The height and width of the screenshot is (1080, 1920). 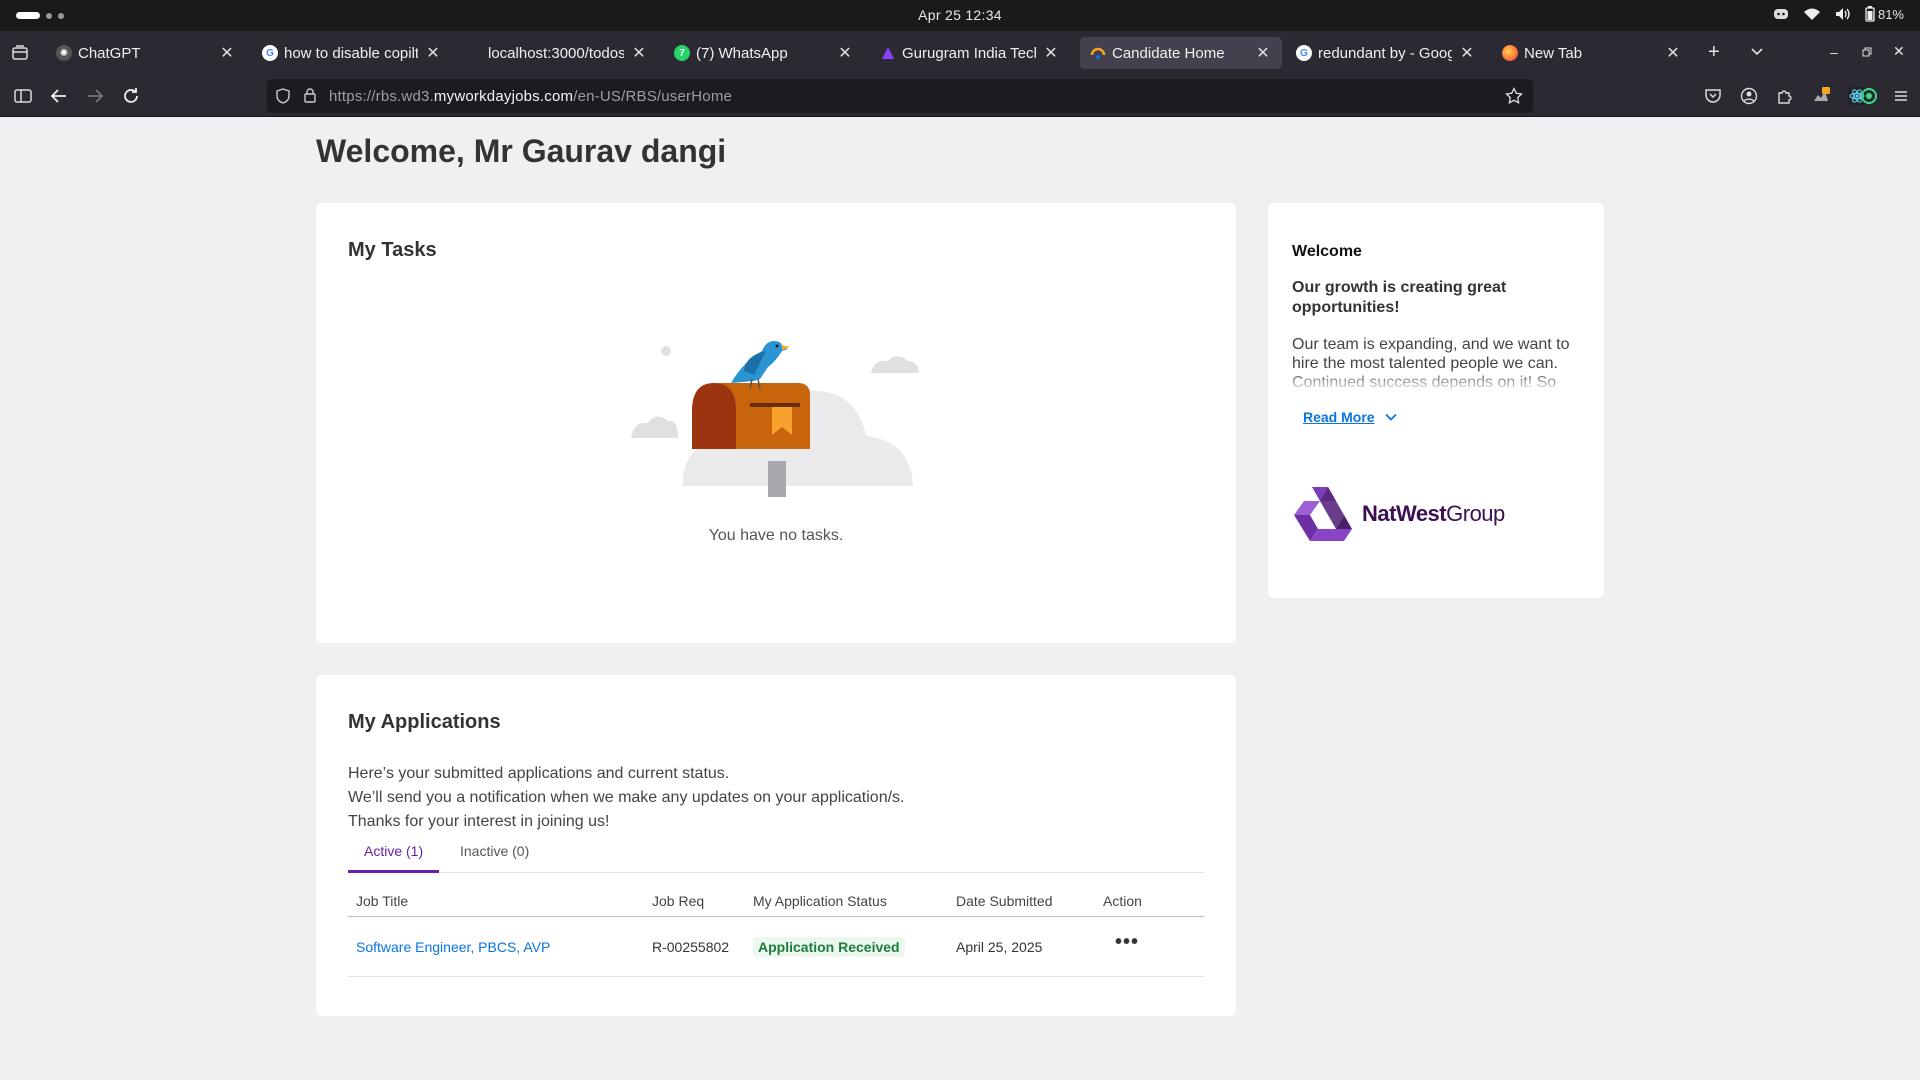 I want to click on read-more-label: Read More, so click(x=1339, y=417).